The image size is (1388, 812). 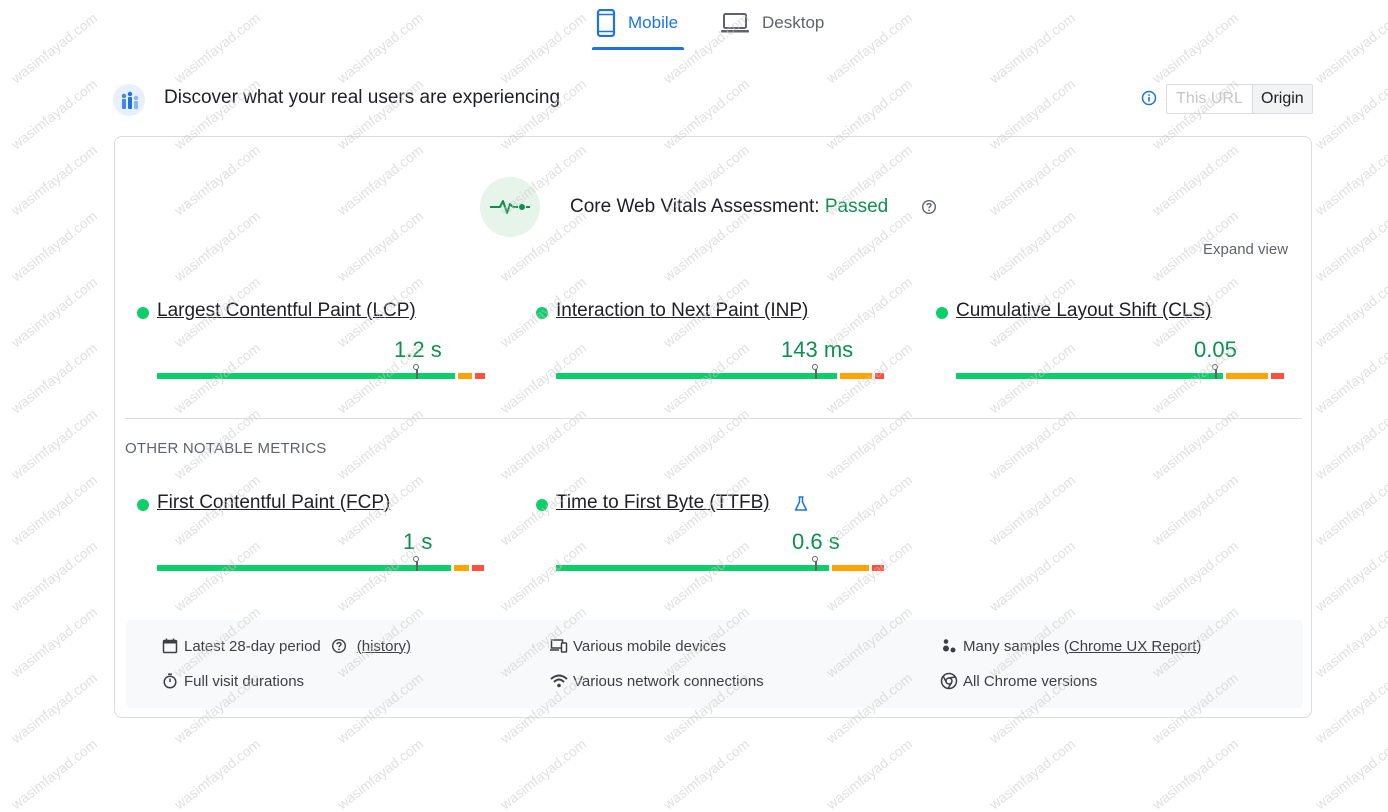 I want to click on metric-fcp: First Contentful Paint (FCP) 1 s, so click(x=311, y=537).